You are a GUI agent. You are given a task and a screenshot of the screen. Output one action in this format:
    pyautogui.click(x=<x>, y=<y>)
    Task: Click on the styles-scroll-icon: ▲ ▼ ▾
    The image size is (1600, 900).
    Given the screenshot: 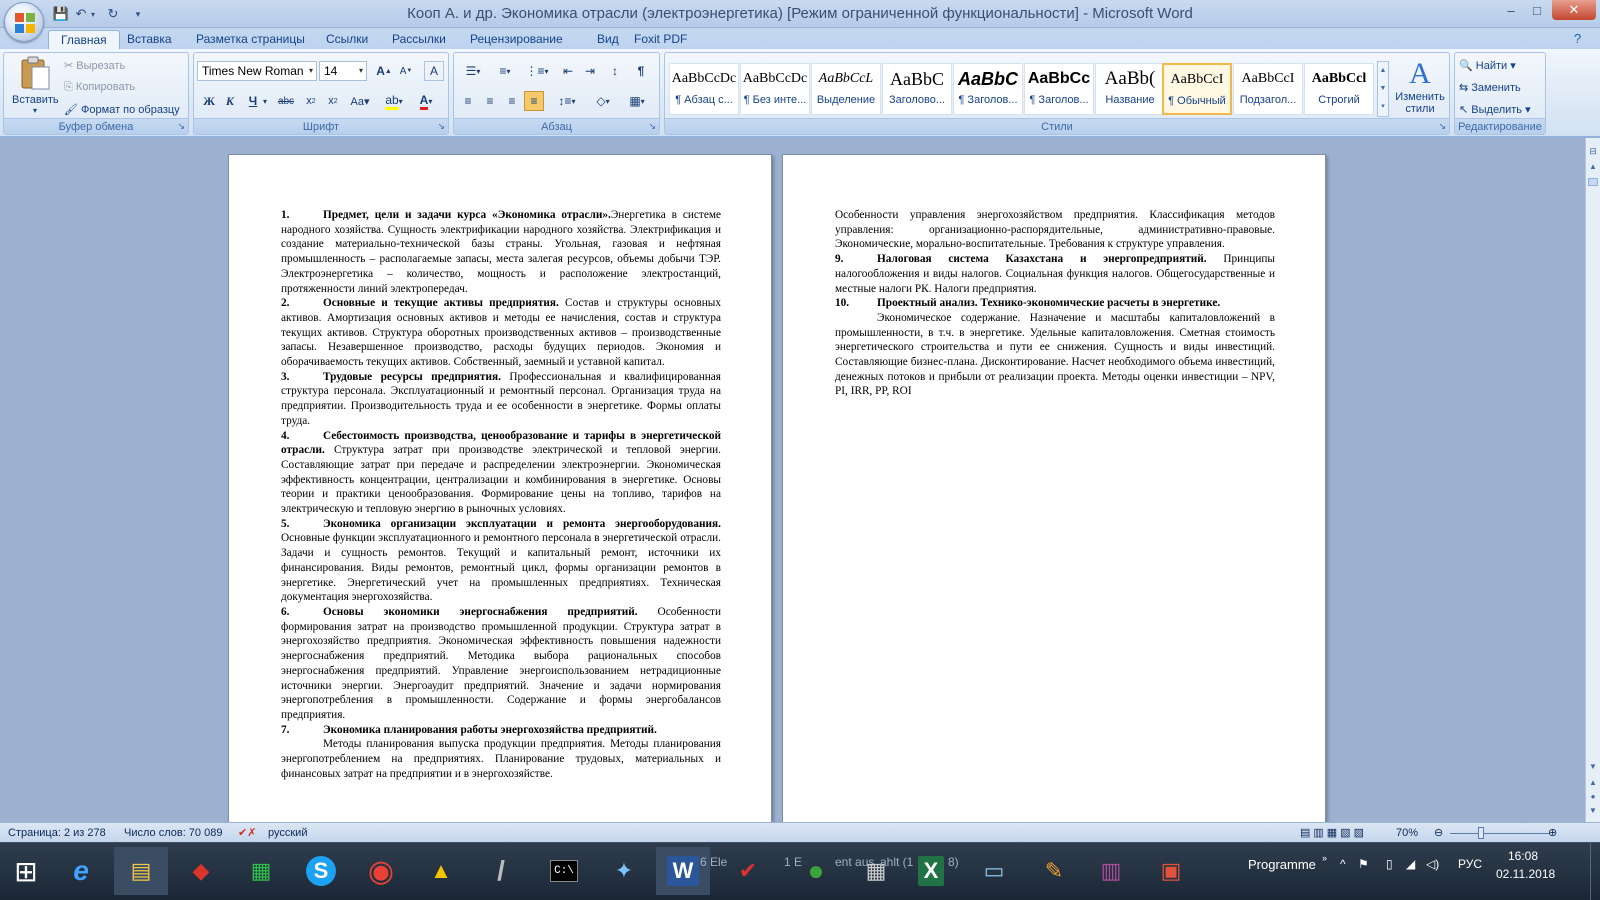 What is the action you would take?
    pyautogui.click(x=1383, y=89)
    